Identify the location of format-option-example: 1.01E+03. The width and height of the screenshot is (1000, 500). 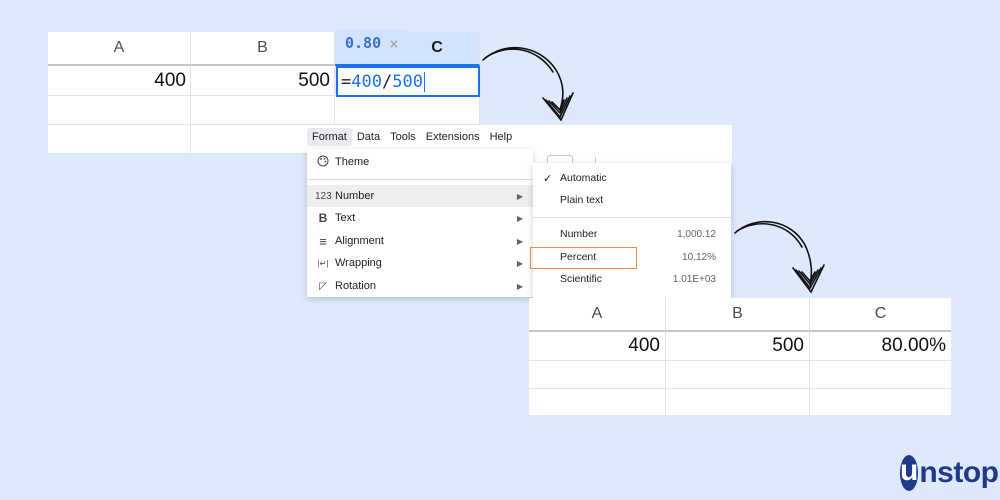
(694, 279).